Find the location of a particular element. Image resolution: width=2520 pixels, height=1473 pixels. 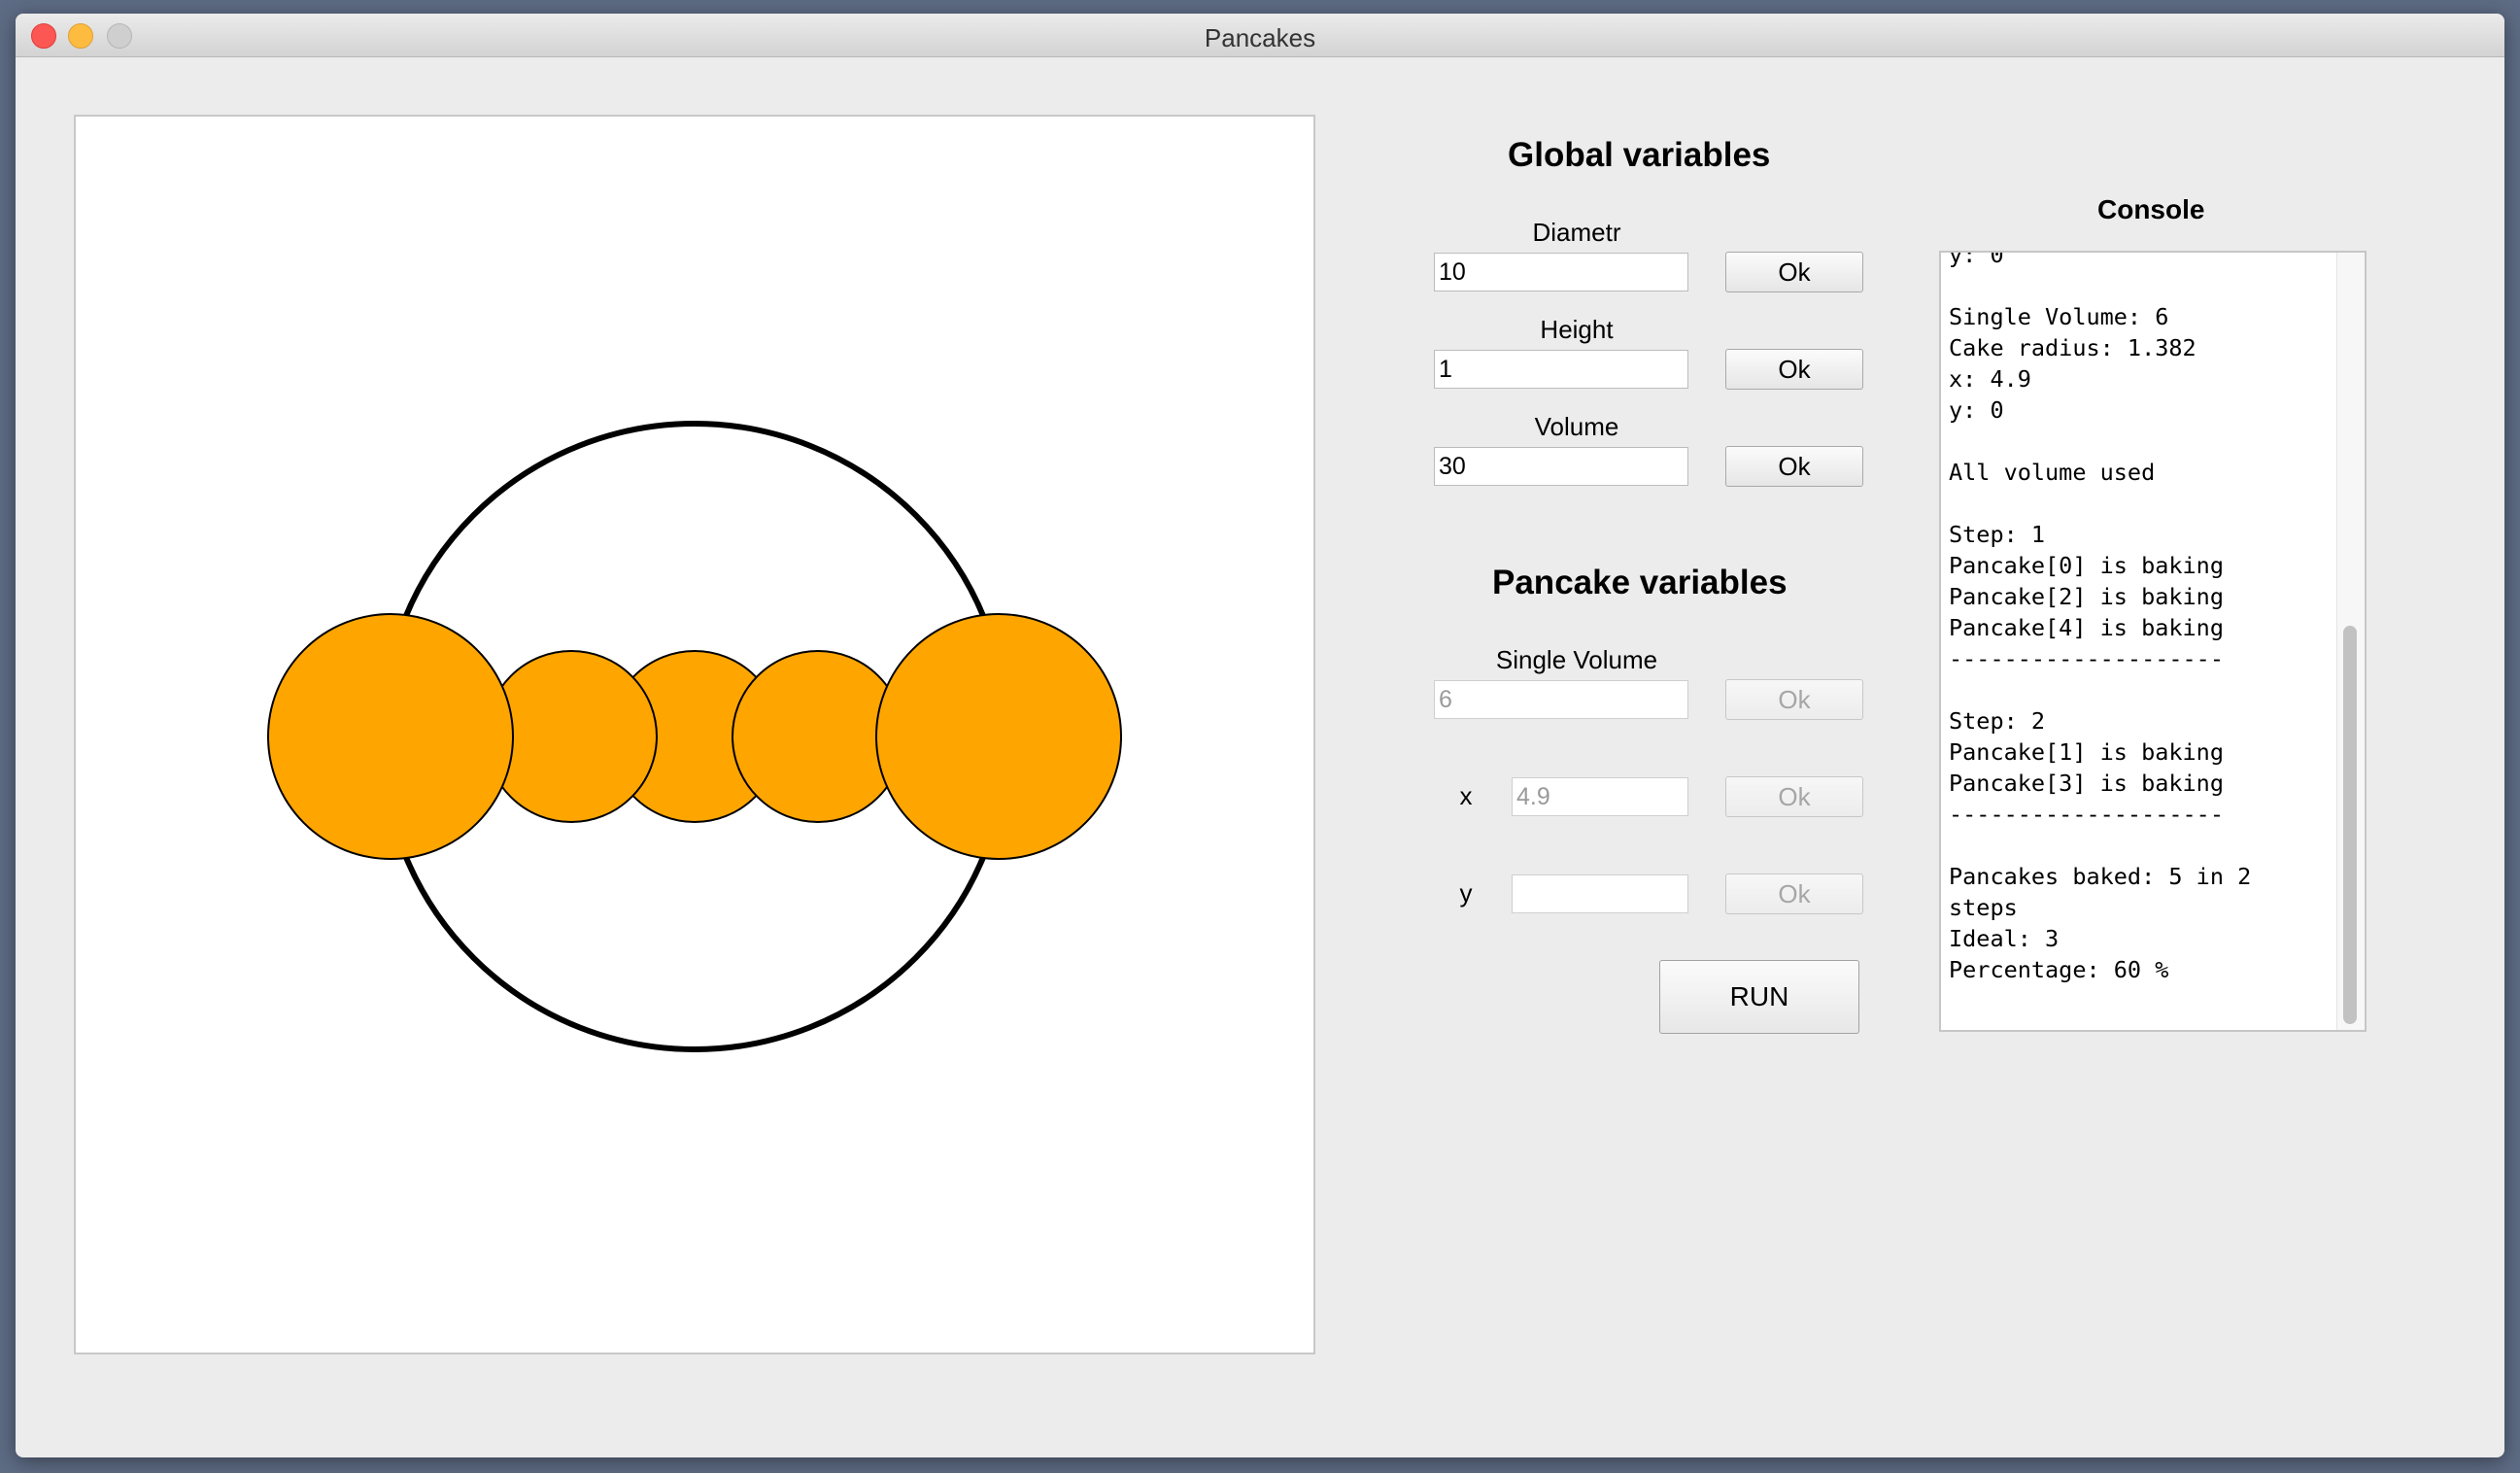

window-title: Pancakes is located at coordinates (1260, 37).